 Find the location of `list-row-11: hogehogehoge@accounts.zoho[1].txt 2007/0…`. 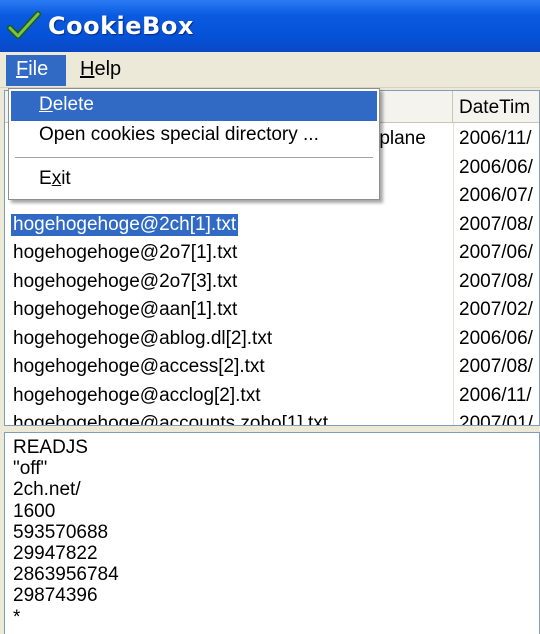

list-row-11: hogehogehoge@accounts.zoho[1].txt 2007/0… is located at coordinates (272, 418).